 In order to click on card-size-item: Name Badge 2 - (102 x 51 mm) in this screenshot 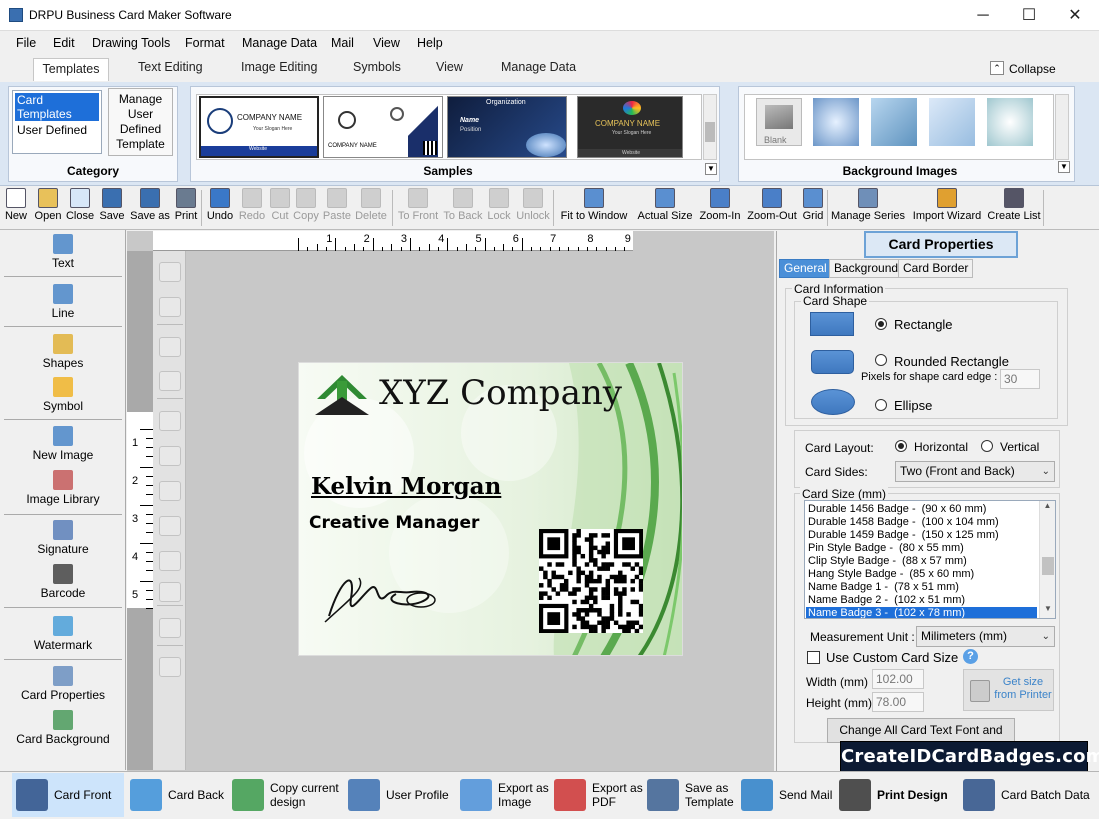, I will do `click(921, 600)`.